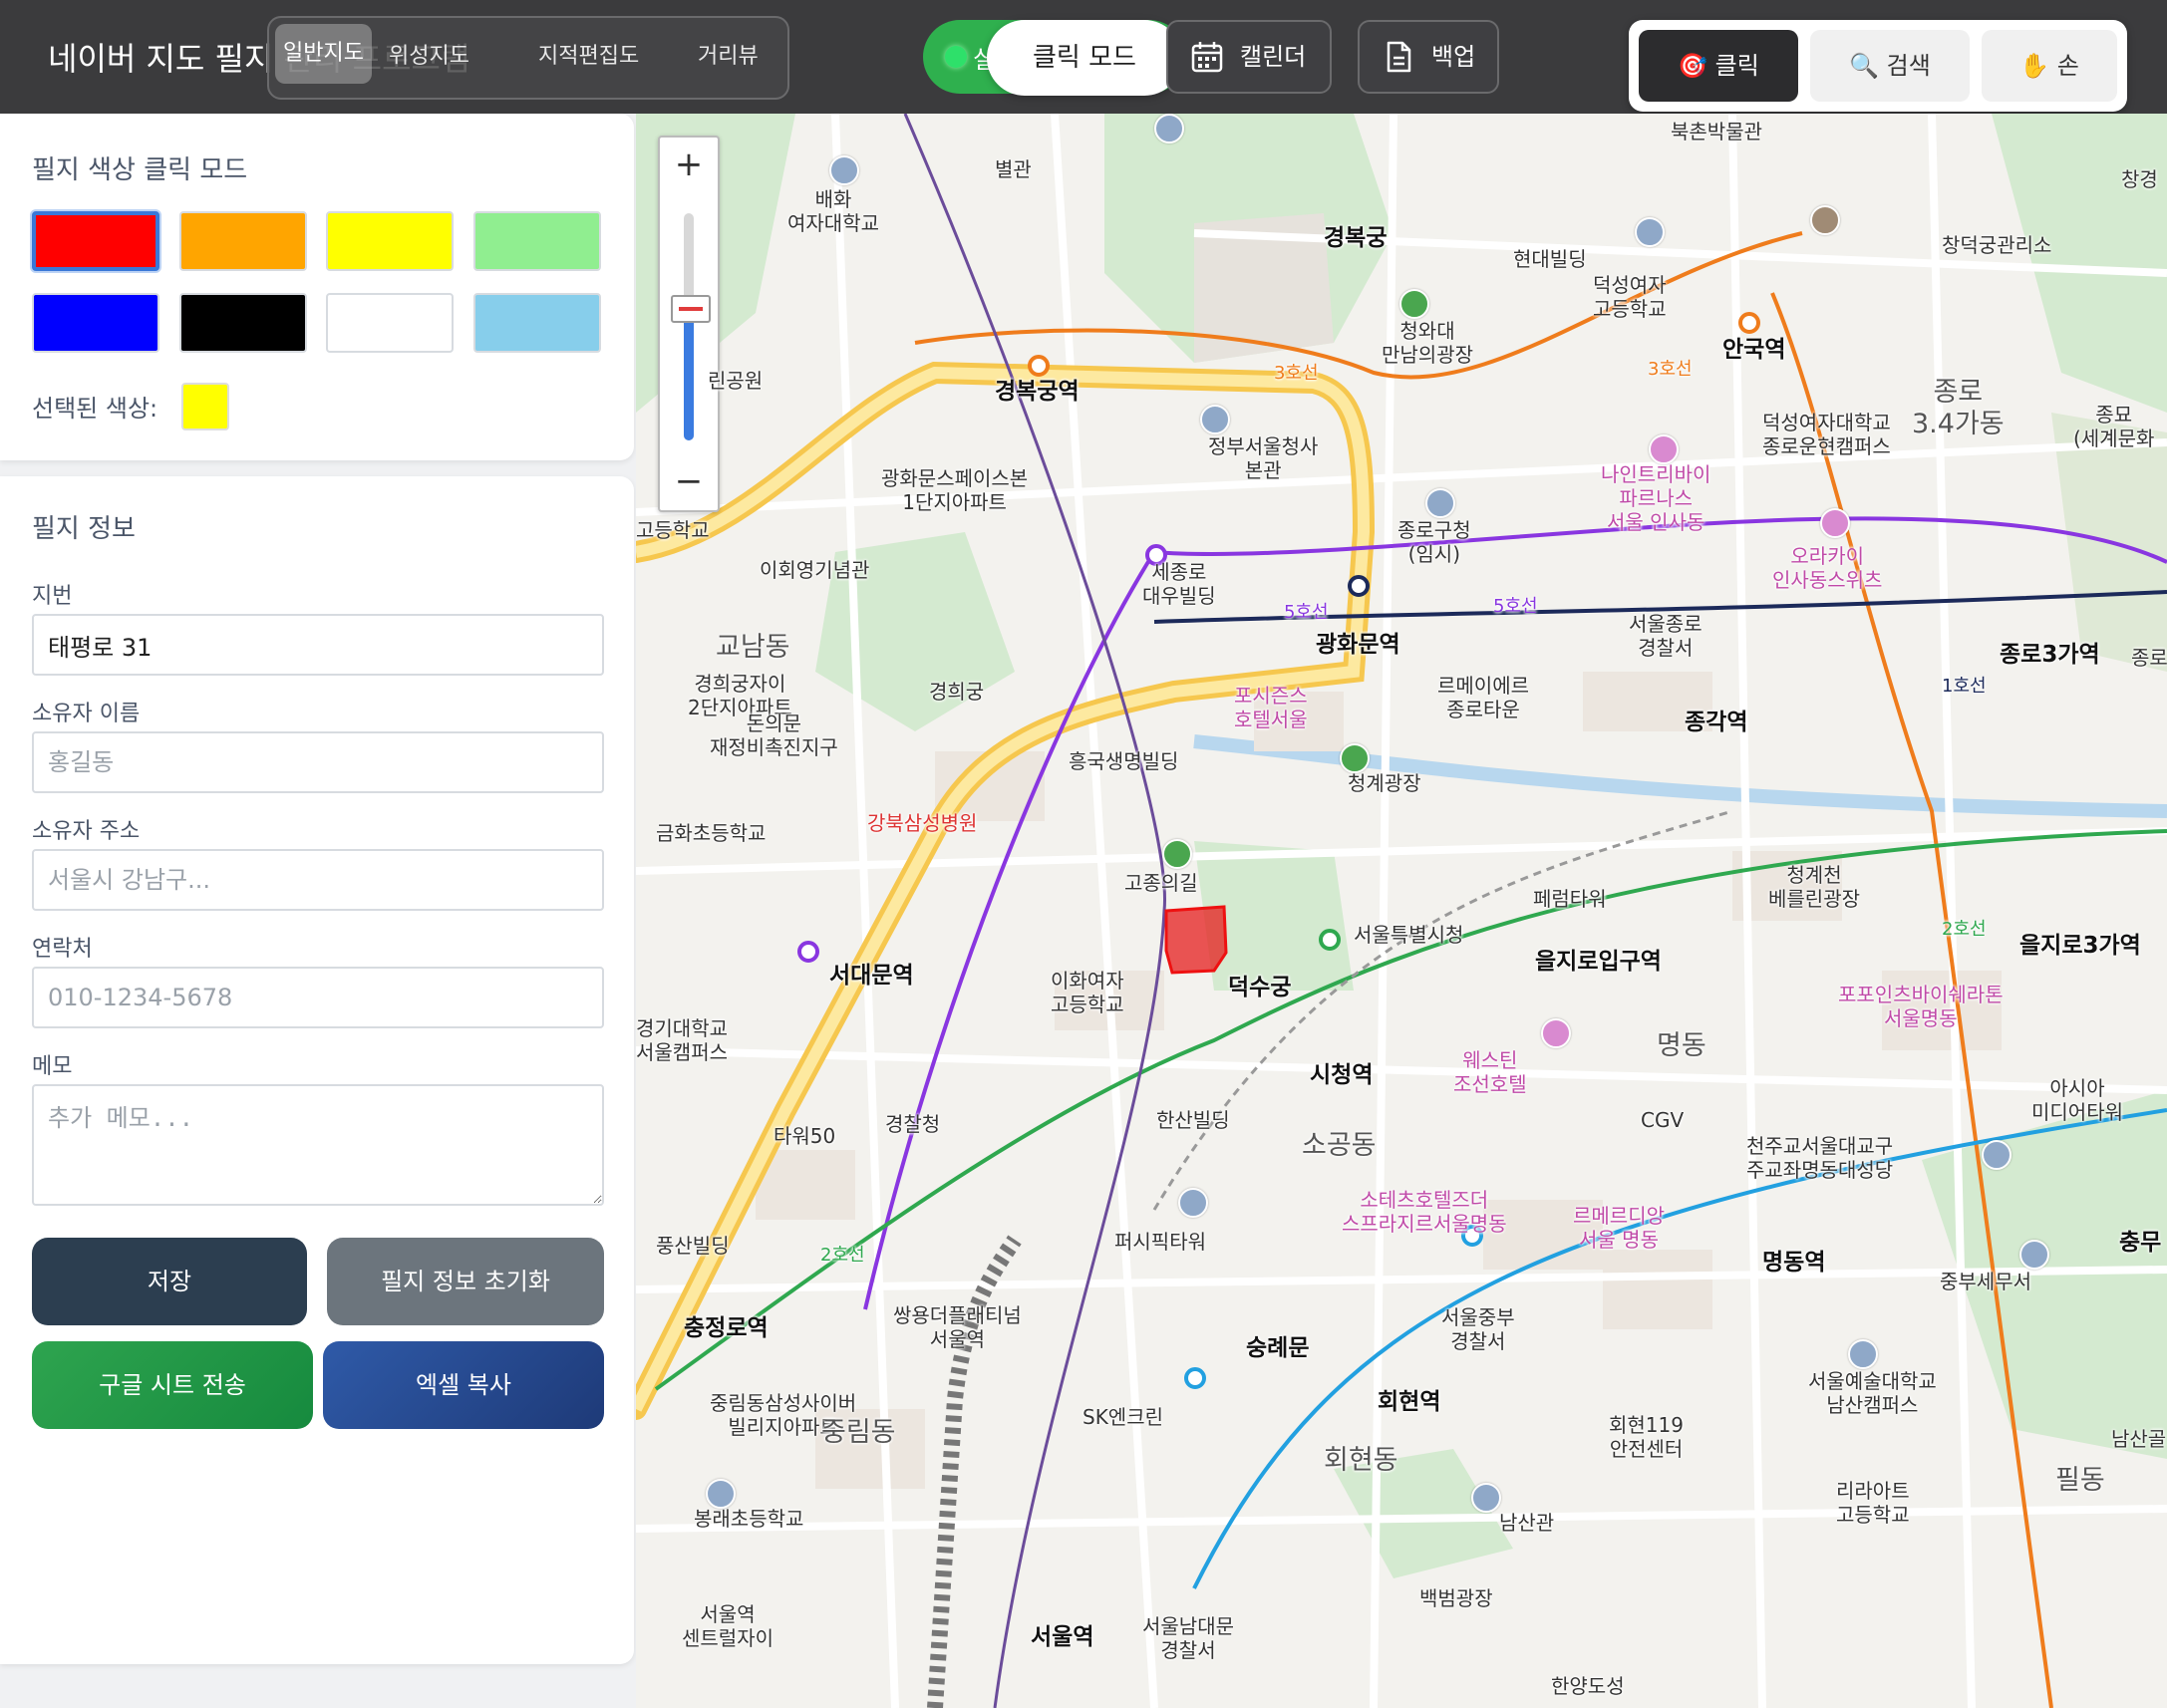 This screenshot has height=1708, width=2167. What do you see at coordinates (728, 54) in the screenshot?
I see `map-type-streetview-button: 거리뷰` at bounding box center [728, 54].